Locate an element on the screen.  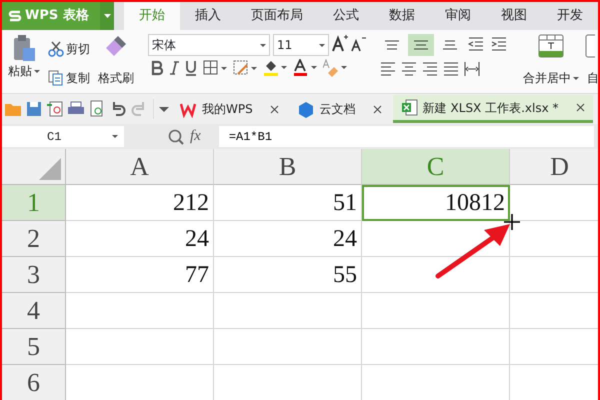
column-header: D is located at coordinates (554, 167).